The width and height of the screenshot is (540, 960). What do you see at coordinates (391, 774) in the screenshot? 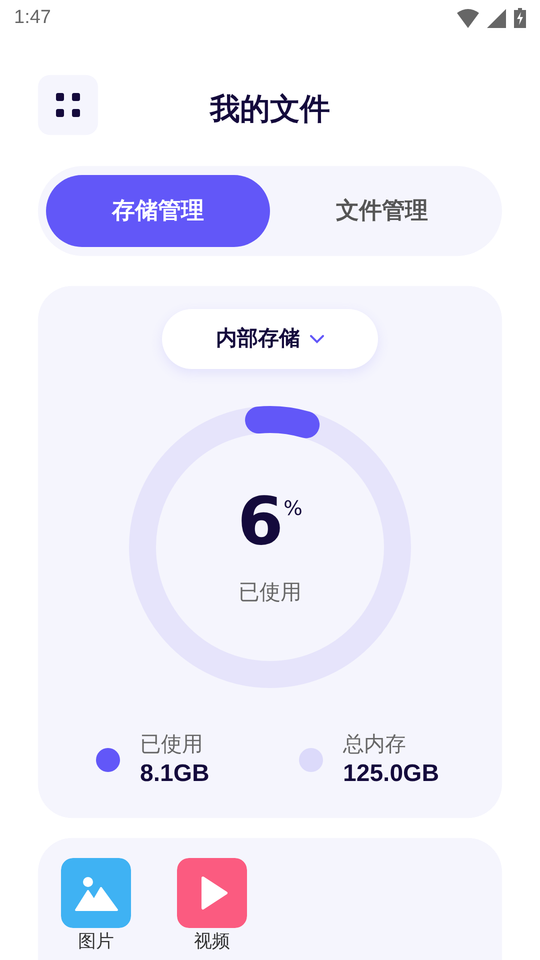
I see `legend-value: 125.0GB` at bounding box center [391, 774].